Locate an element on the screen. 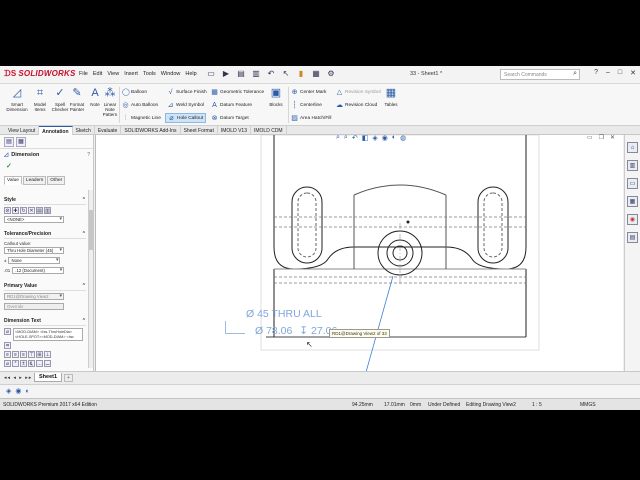 Image resolution: width=640 pixels, height=480 pixels. add-style-icon: ✚ is located at coordinates (15, 210).